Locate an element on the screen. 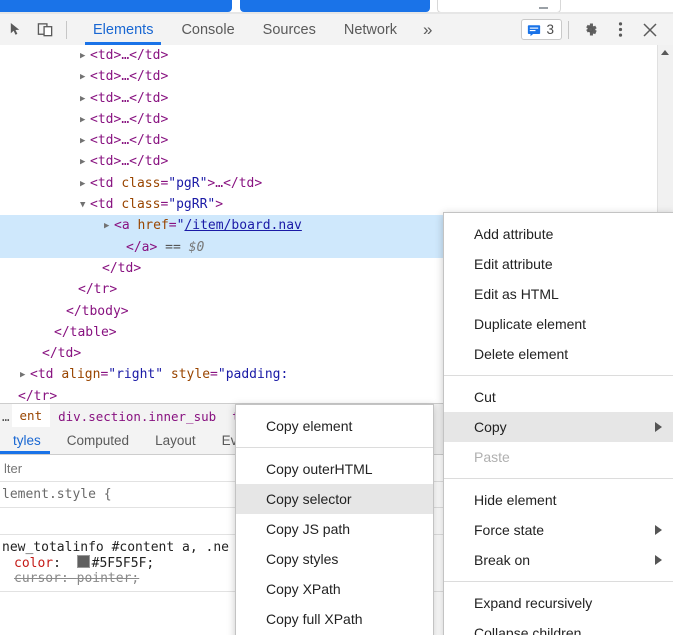  breadcrumb-item: div.section.inner_sub is located at coordinates (137, 416).